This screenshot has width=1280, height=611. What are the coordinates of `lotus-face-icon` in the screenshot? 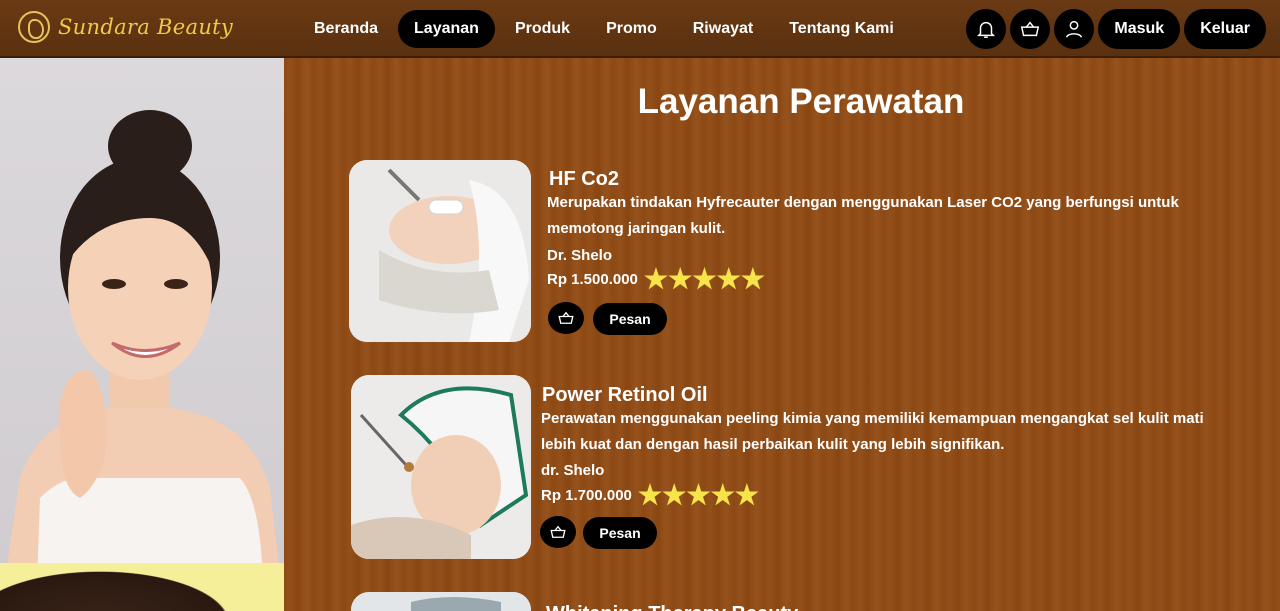 It's located at (34, 27).